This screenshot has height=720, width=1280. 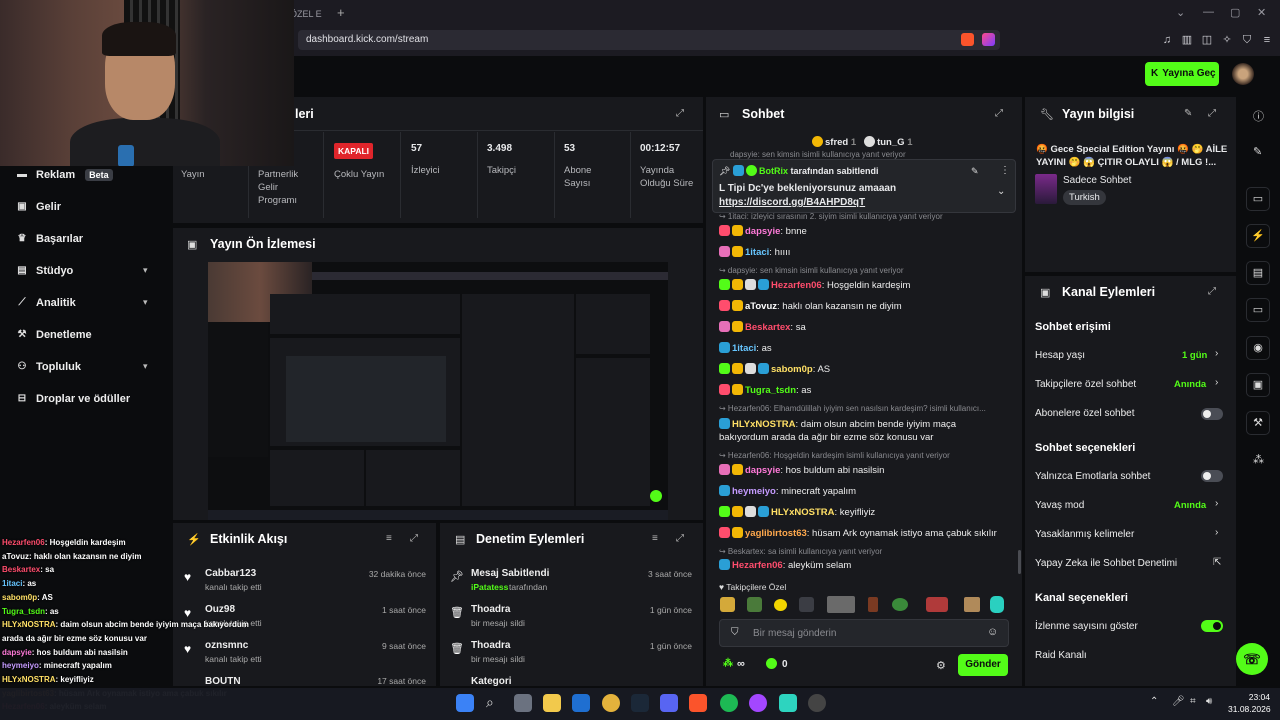 What do you see at coordinates (1212, 476) in the screenshot?
I see `emote-only-toggle` at bounding box center [1212, 476].